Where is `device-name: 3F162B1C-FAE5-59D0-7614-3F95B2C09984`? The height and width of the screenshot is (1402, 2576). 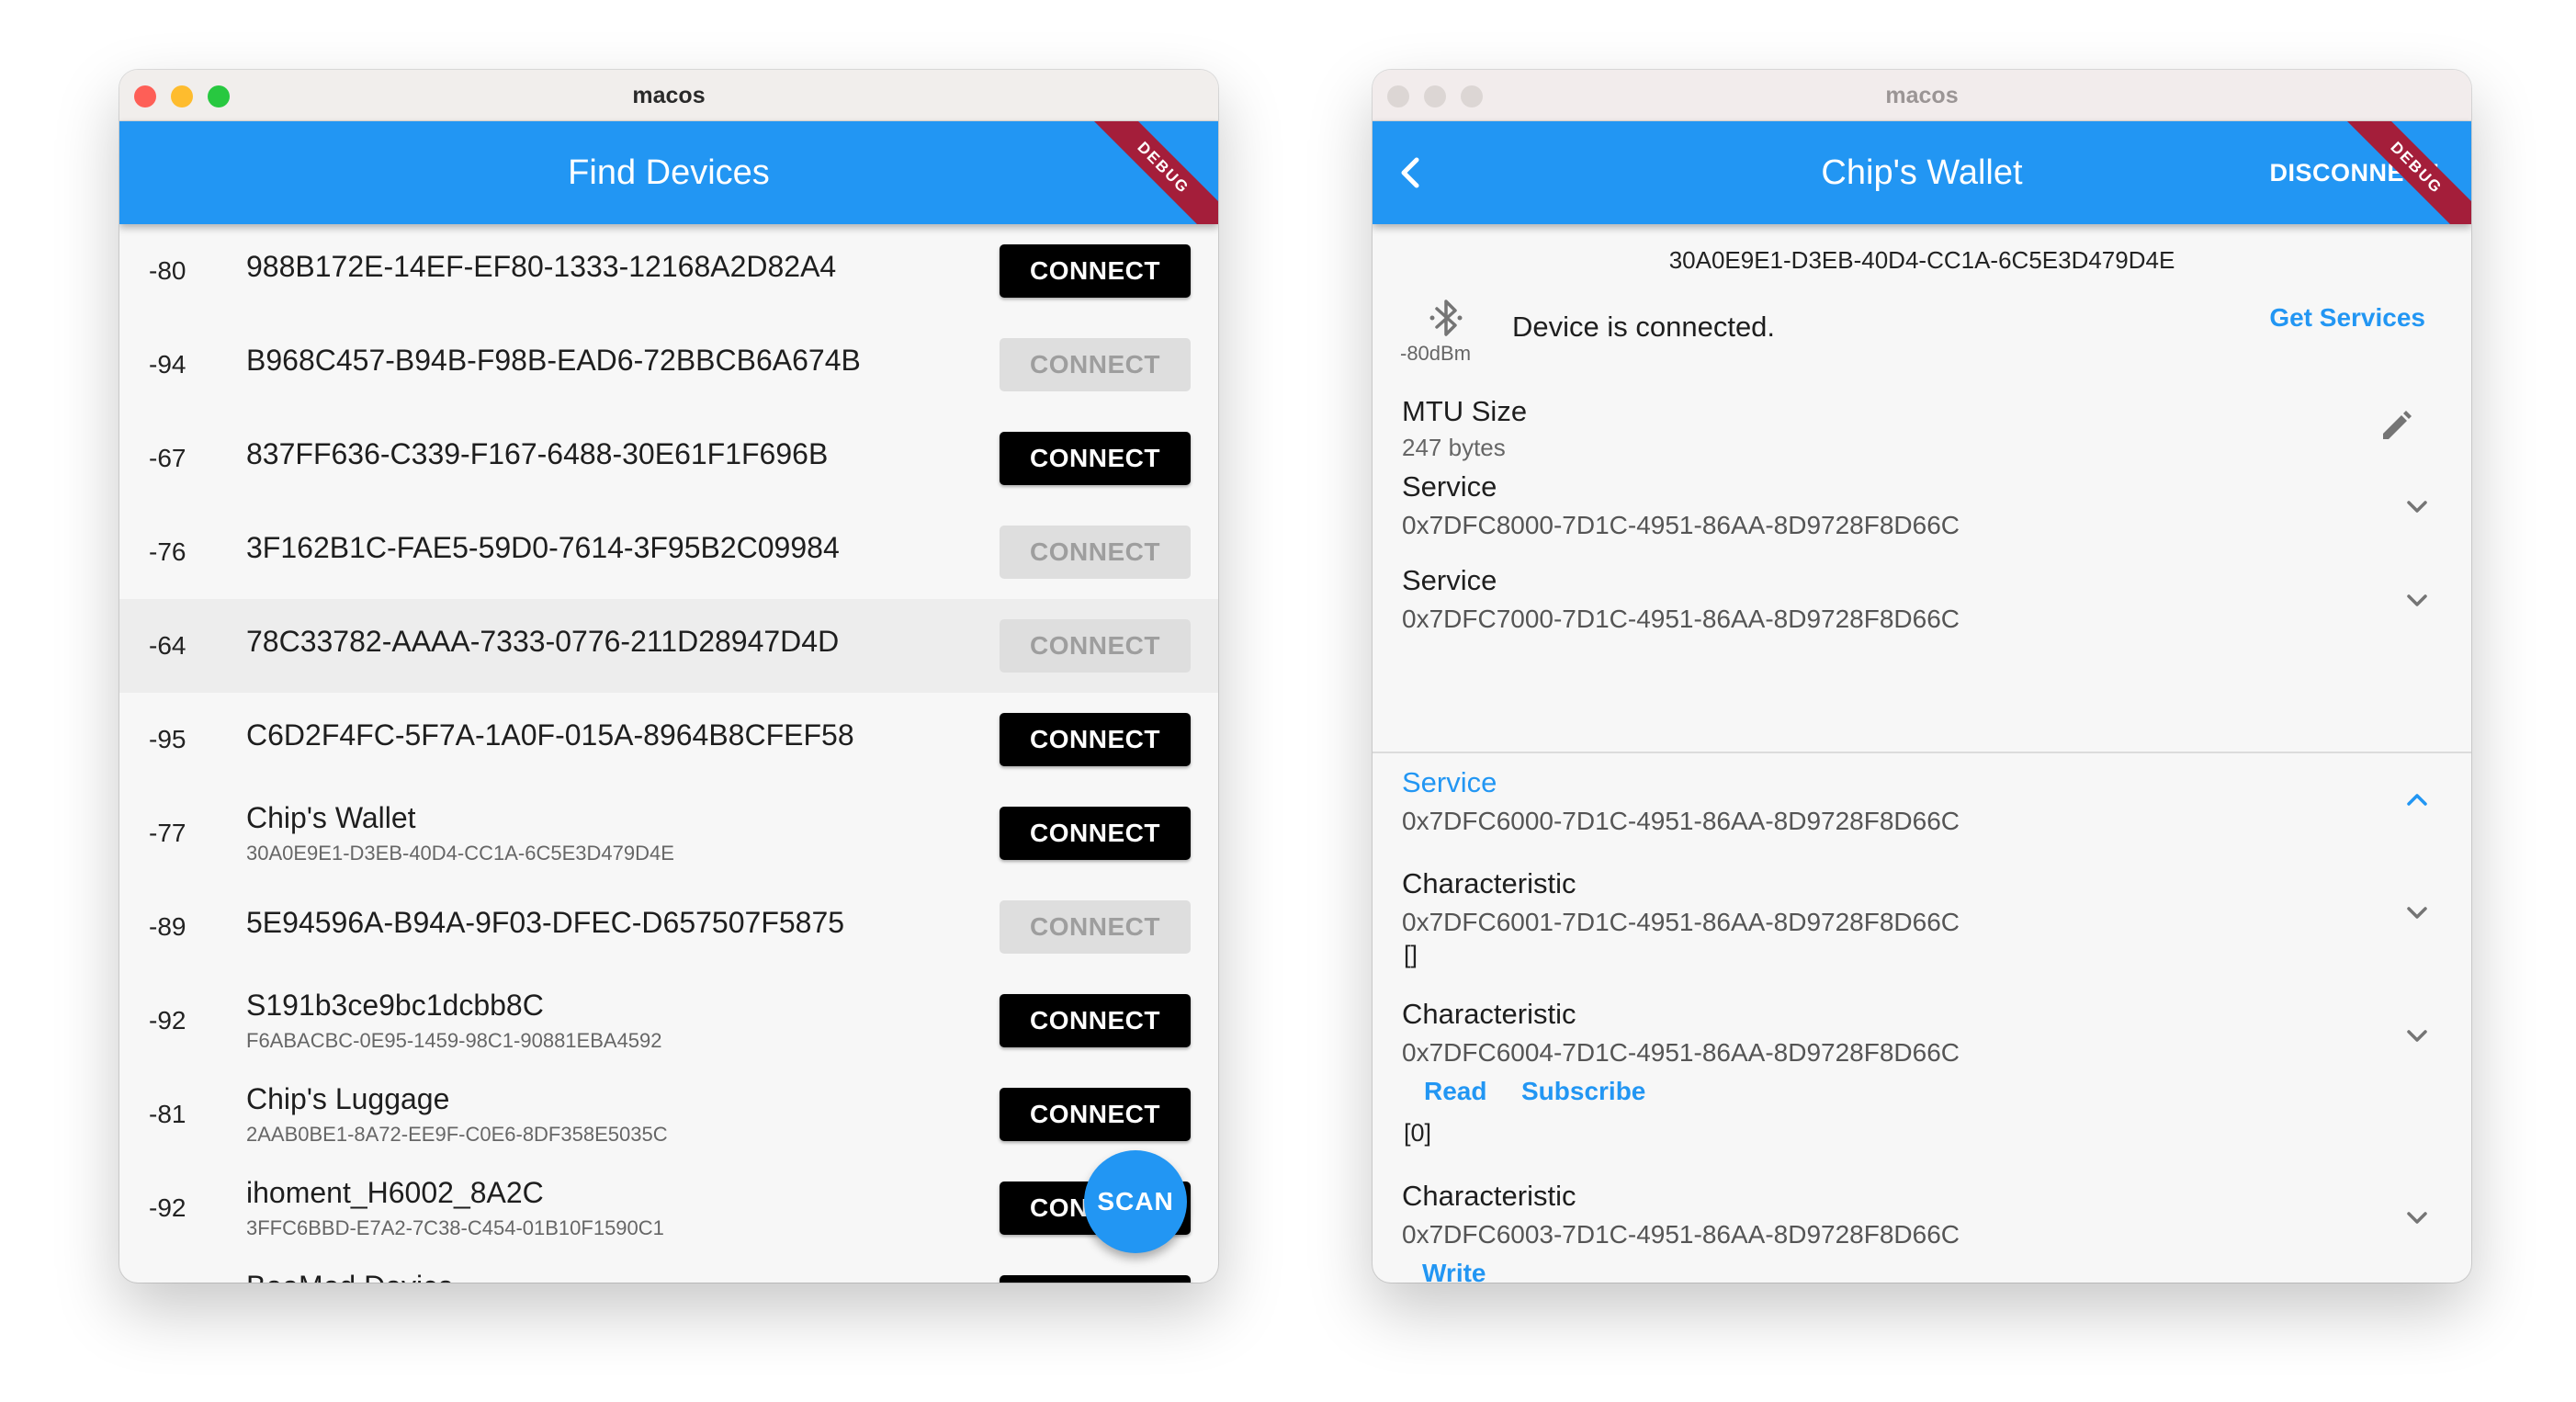 device-name: 3F162B1C-FAE5-59D0-7614-3F95B2C09984 is located at coordinates (543, 547).